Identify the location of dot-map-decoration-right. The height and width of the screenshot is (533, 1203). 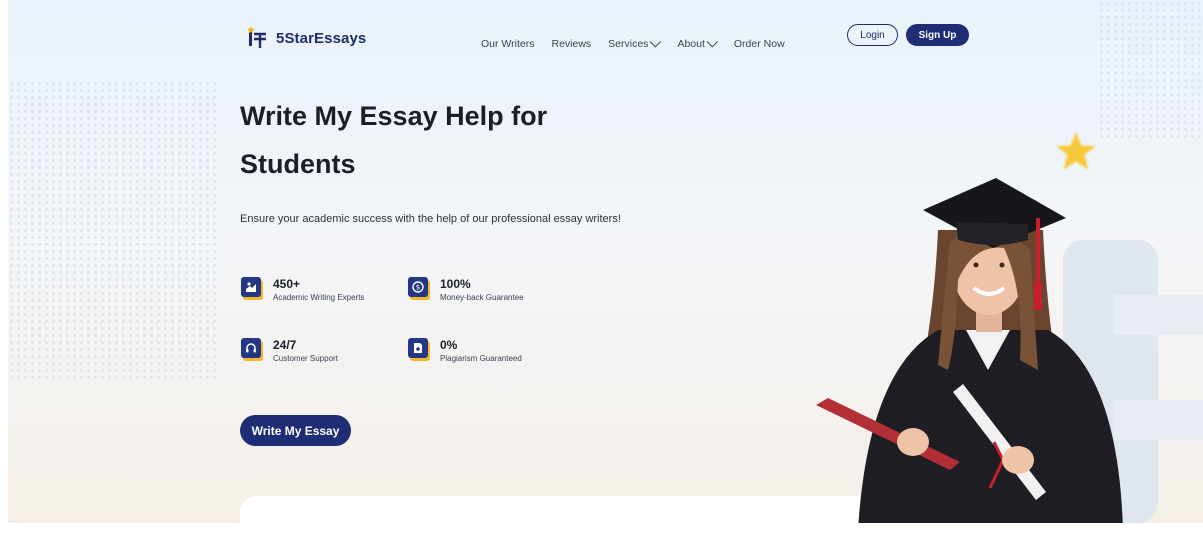
(1150, 70).